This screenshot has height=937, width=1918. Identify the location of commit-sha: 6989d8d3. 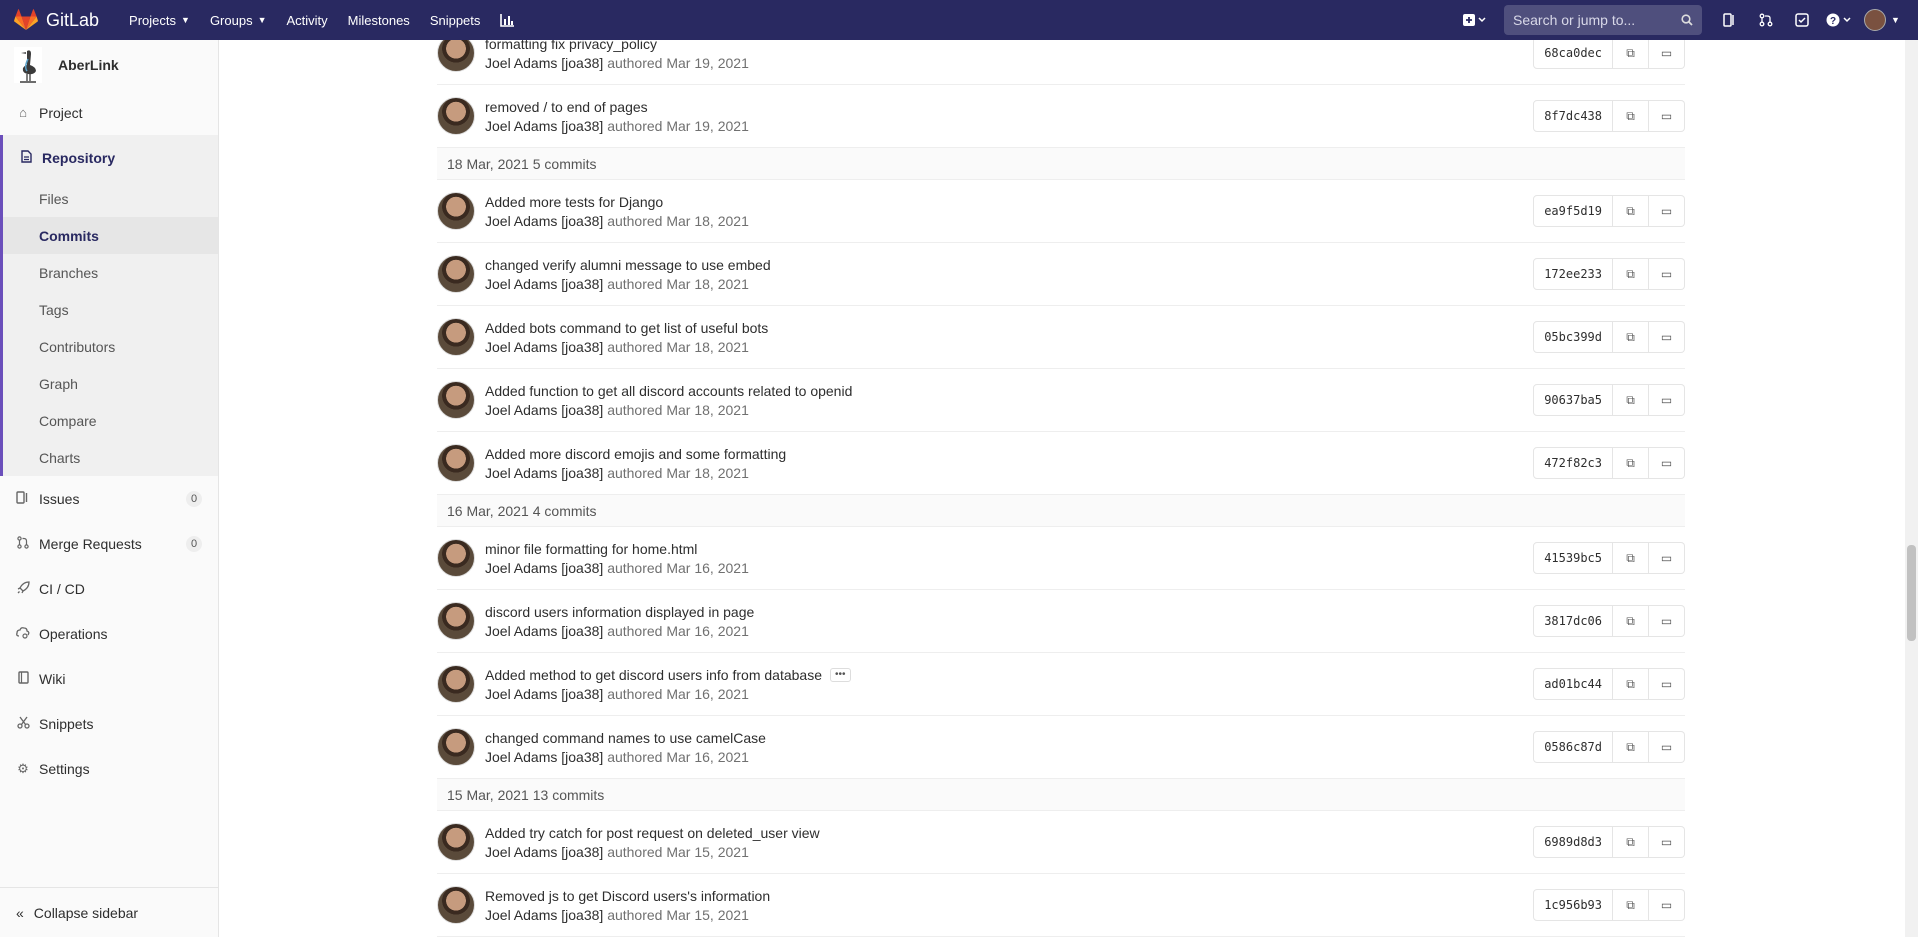
(1573, 842).